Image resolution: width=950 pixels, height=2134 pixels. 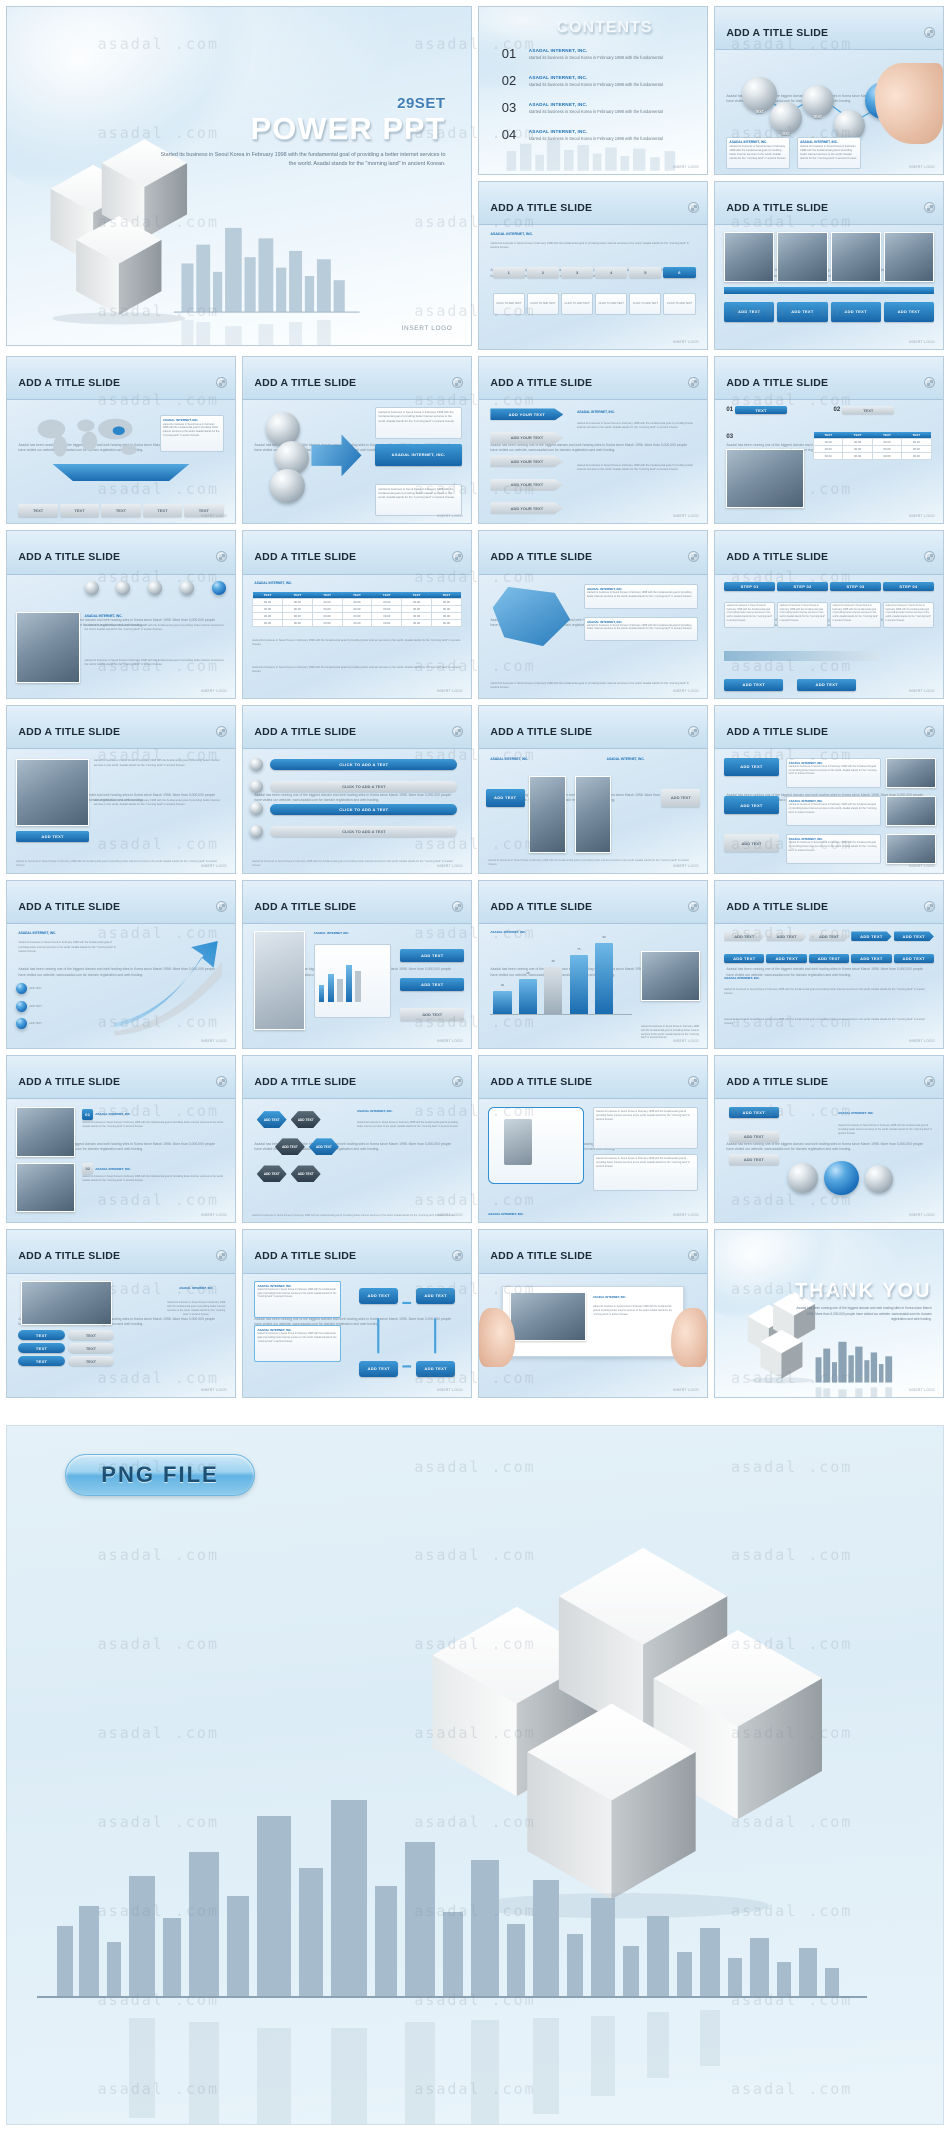 I want to click on mini-chart-card, so click(x=352, y=980).